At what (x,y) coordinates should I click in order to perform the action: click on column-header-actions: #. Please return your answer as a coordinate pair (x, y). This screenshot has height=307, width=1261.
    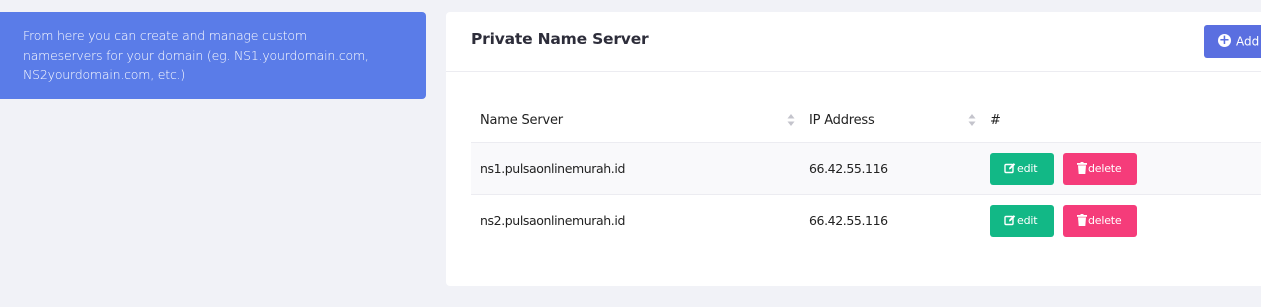
    Looking at the image, I should click on (1121, 120).